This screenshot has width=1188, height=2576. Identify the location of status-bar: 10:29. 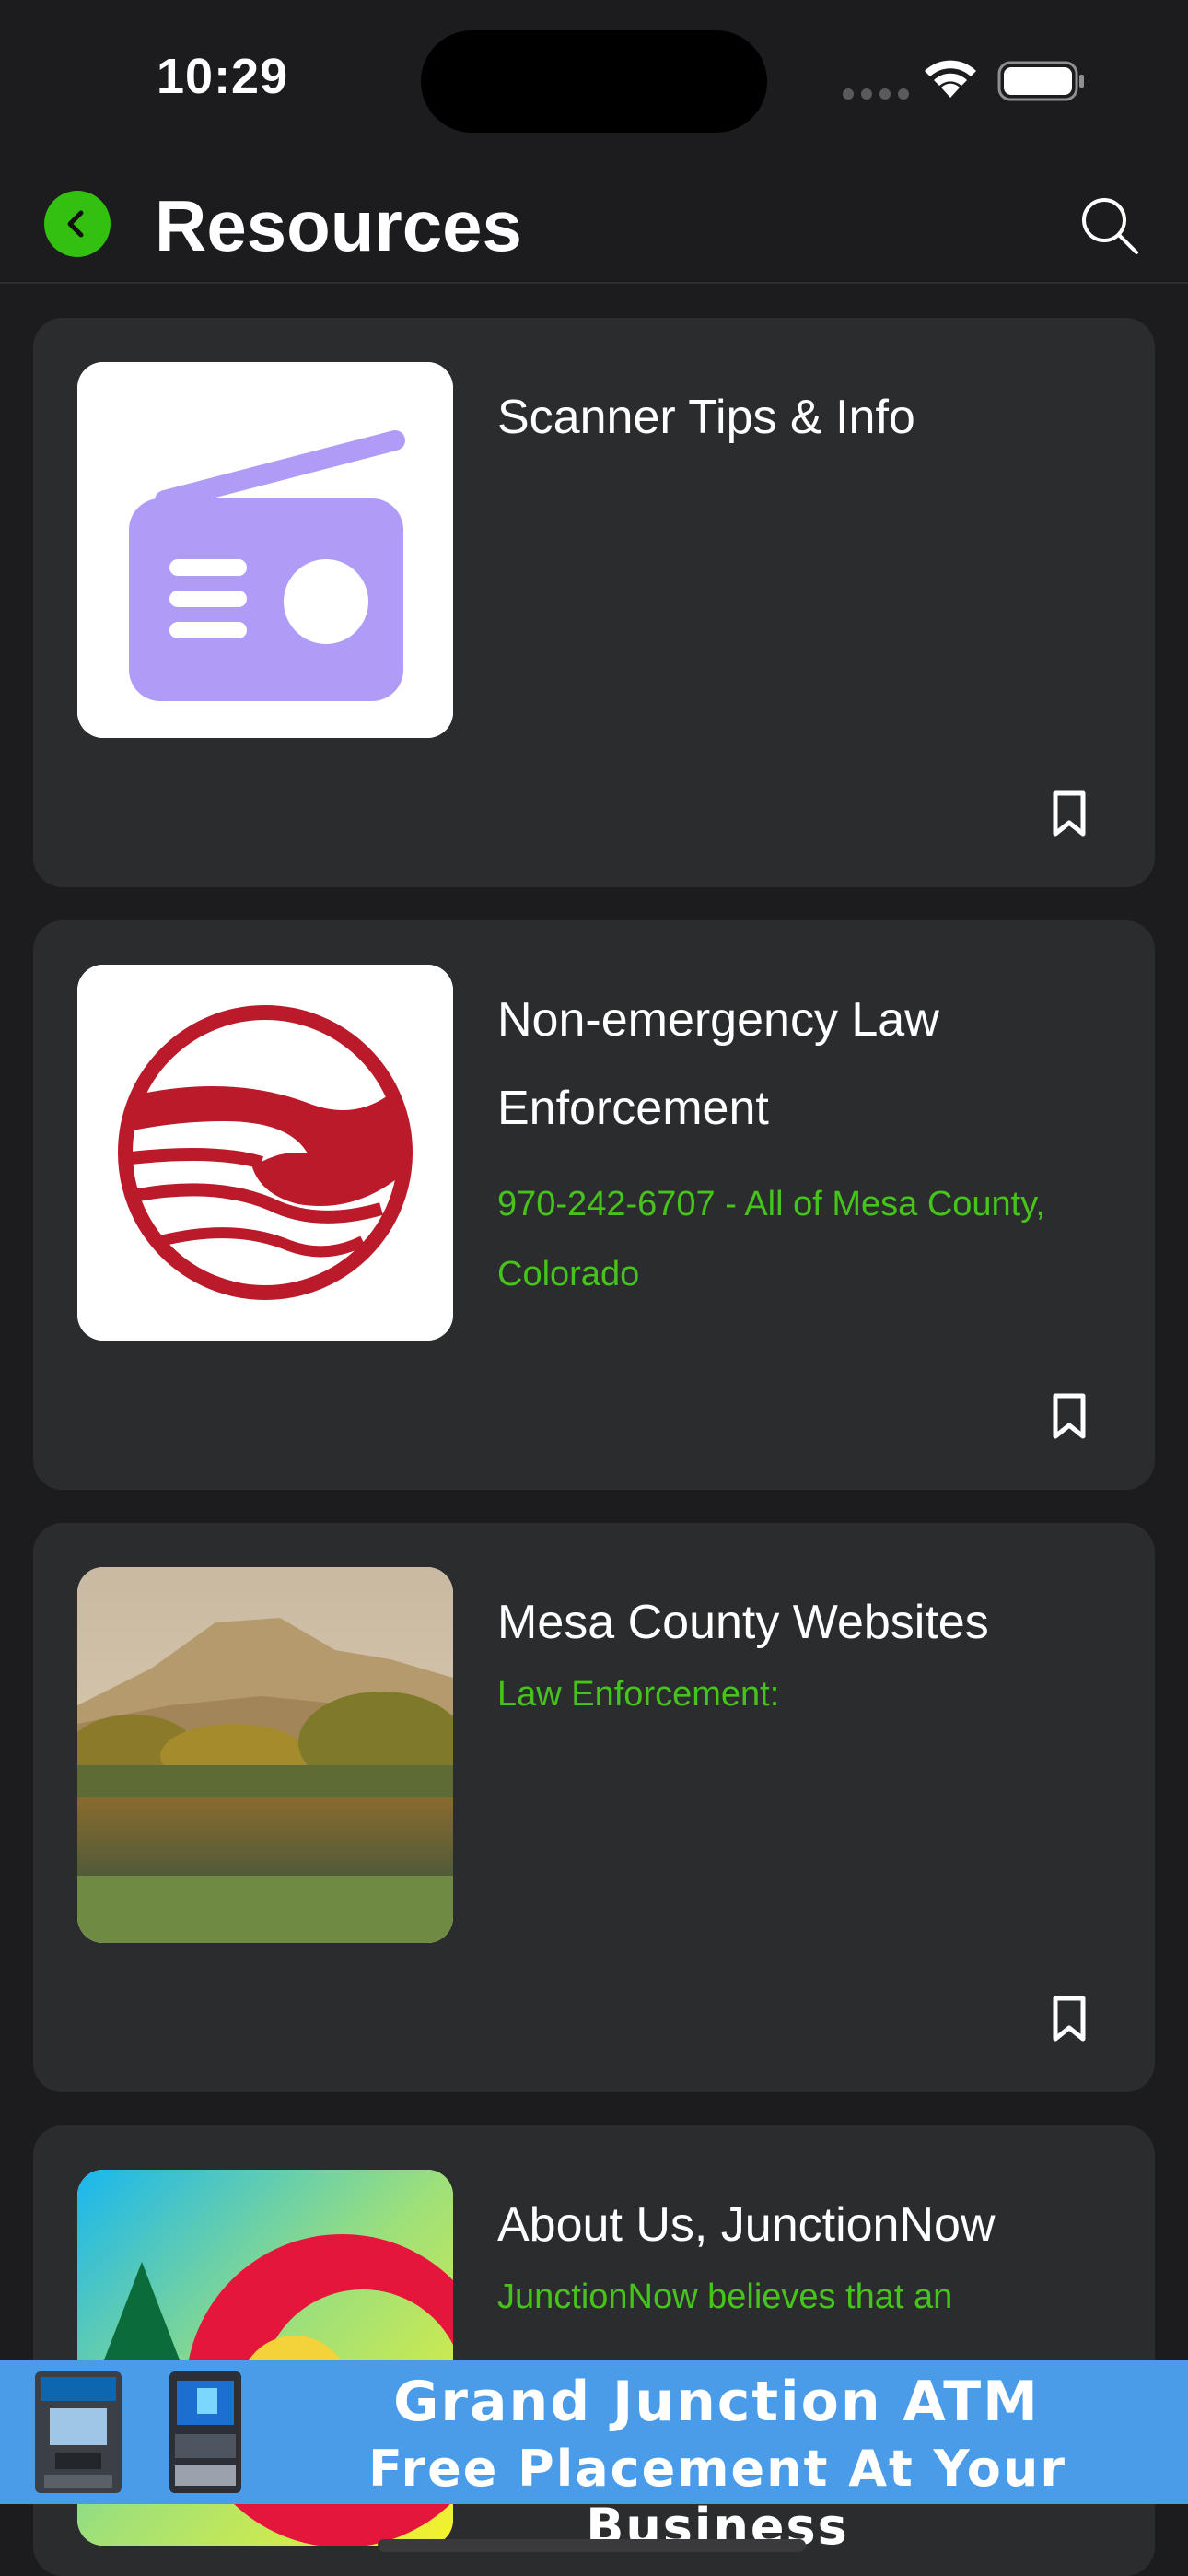
(594, 78).